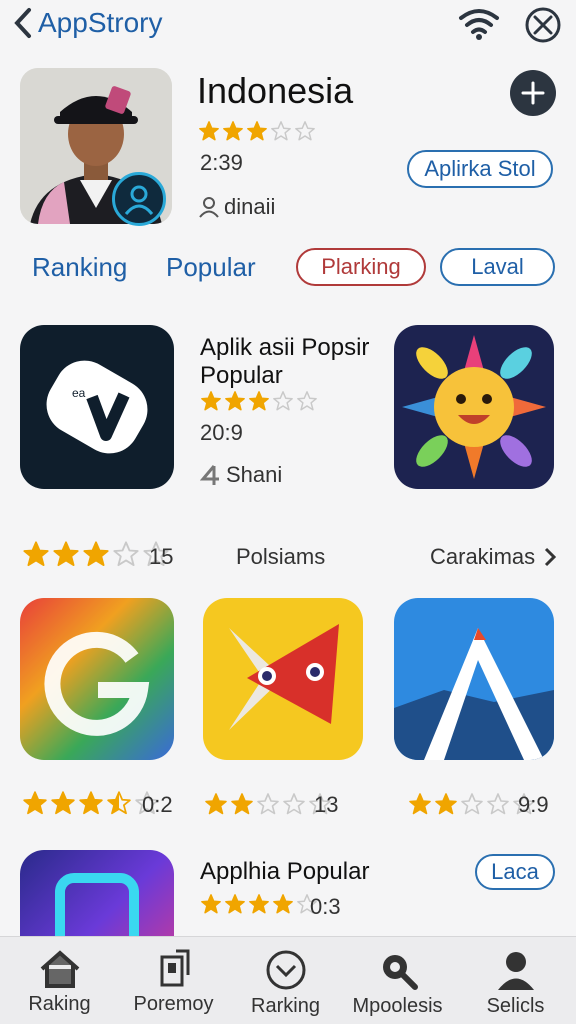 This screenshot has height=1024, width=576. I want to click on last-rating, so click(259, 904).